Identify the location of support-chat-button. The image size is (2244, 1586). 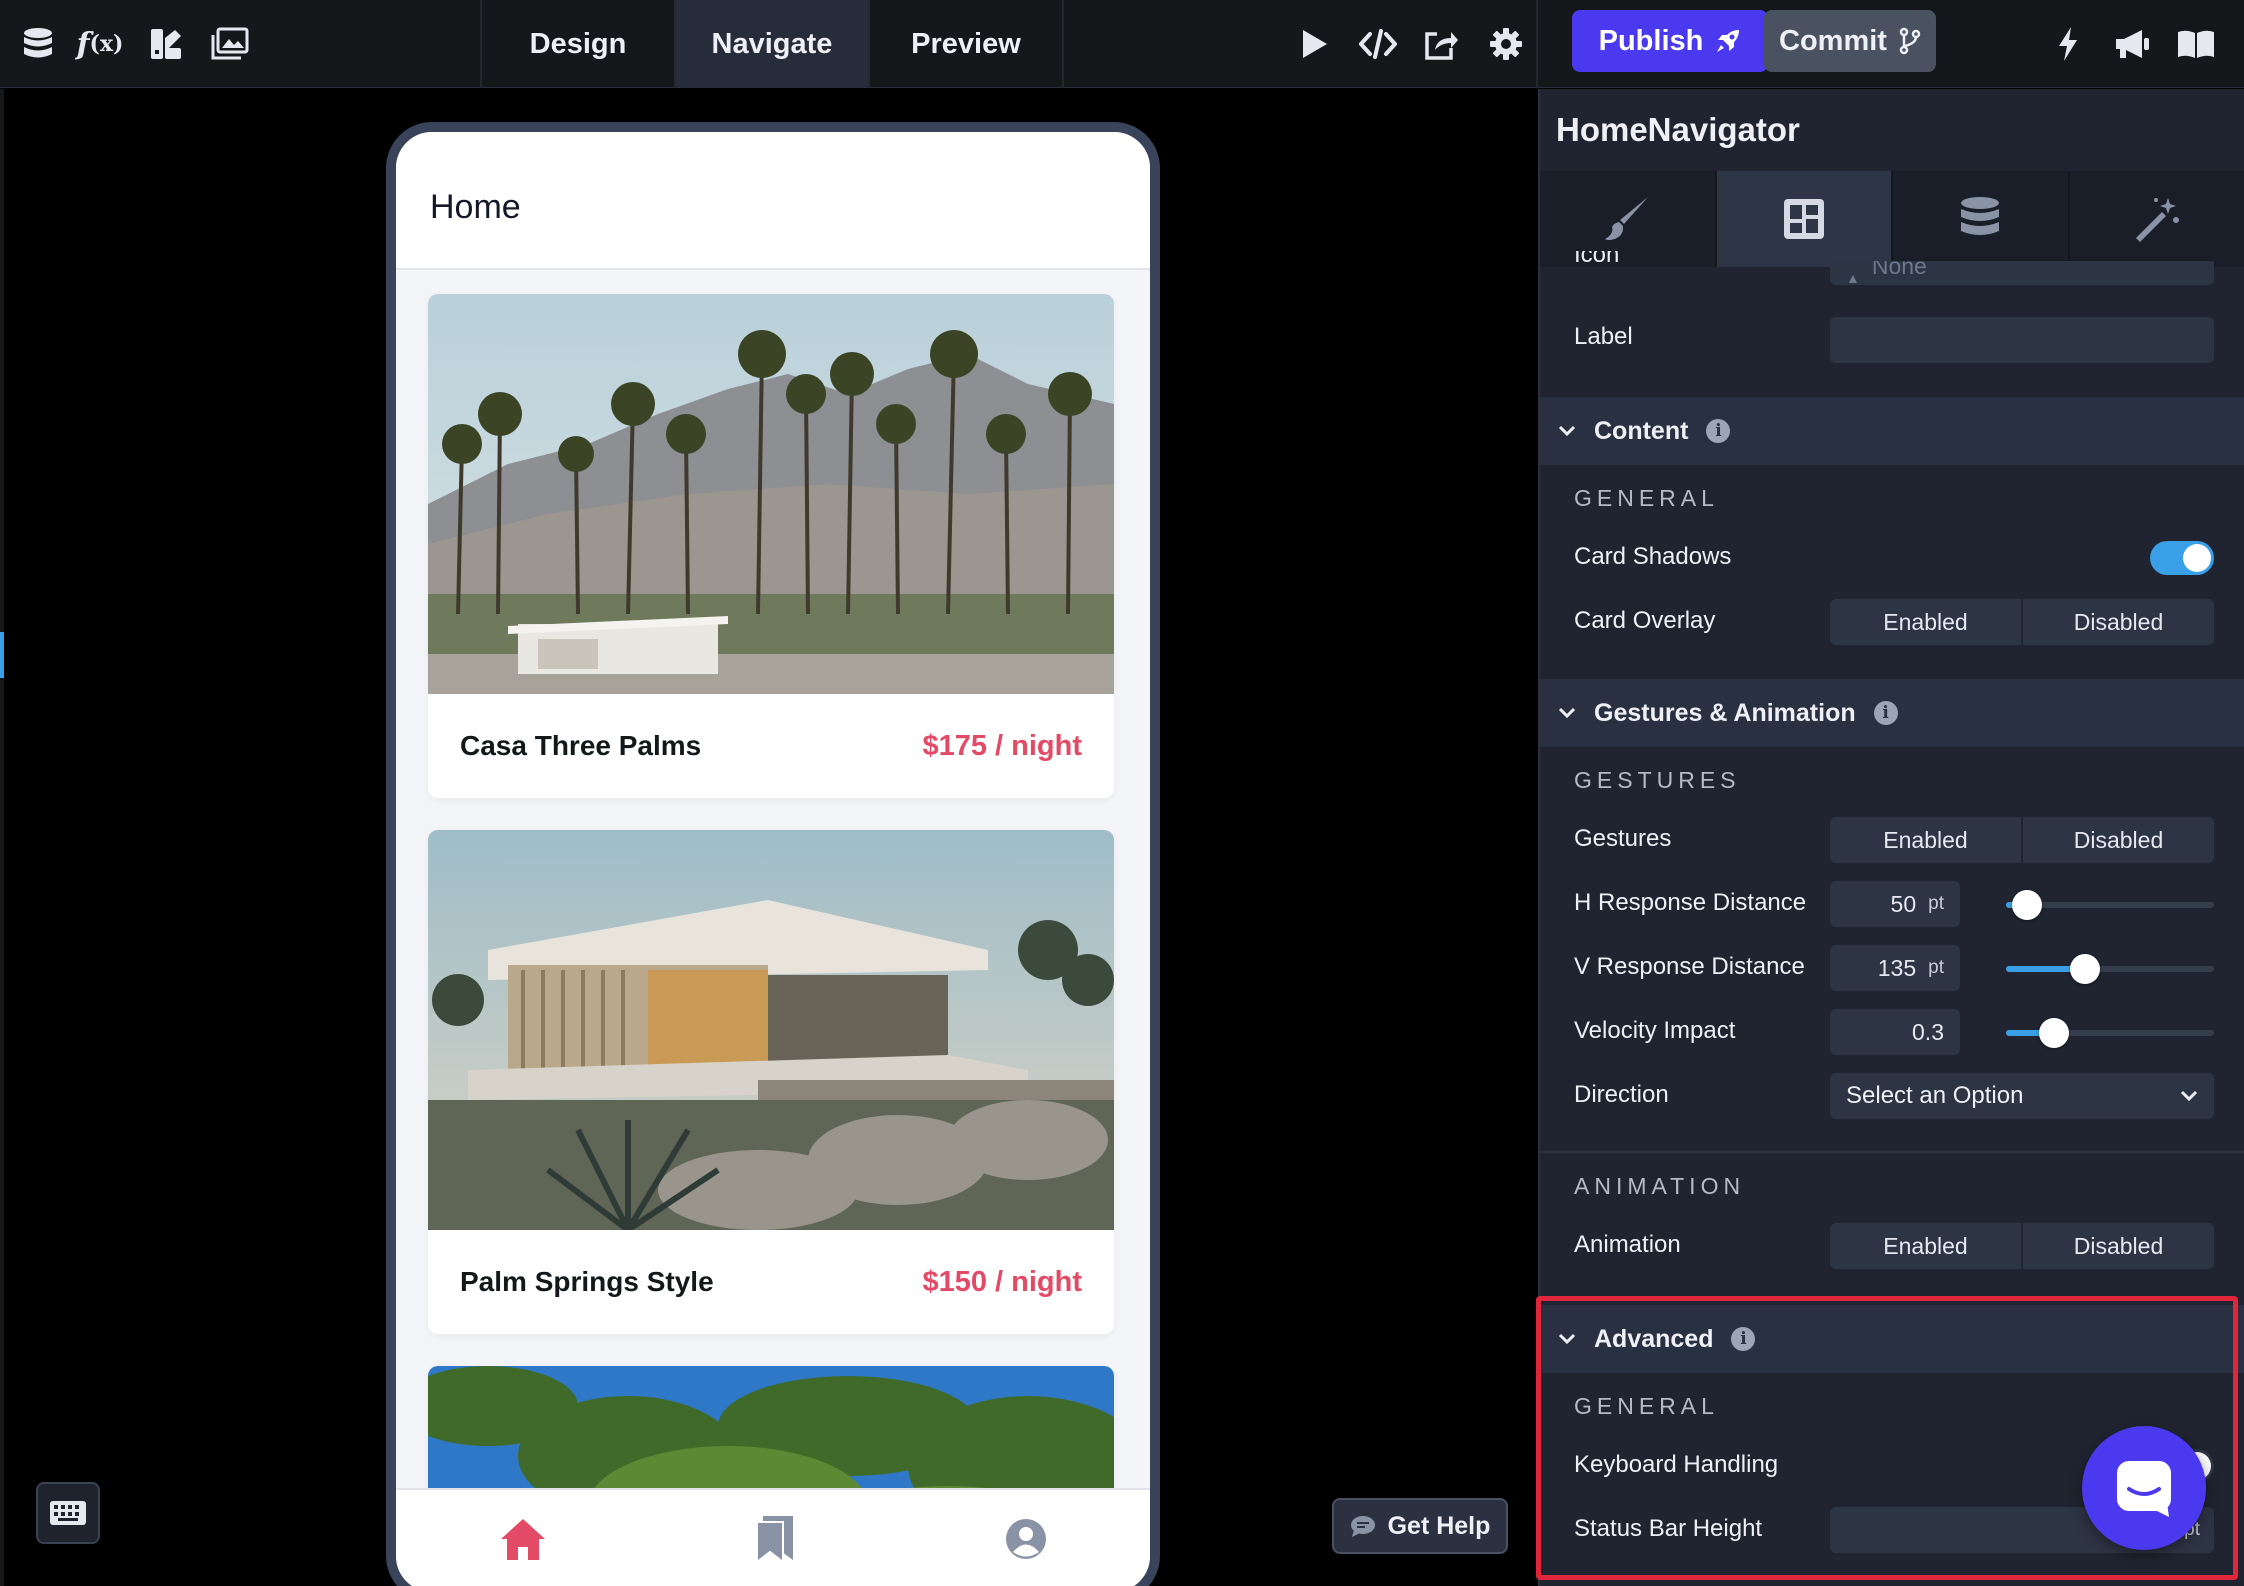
(2144, 1488).